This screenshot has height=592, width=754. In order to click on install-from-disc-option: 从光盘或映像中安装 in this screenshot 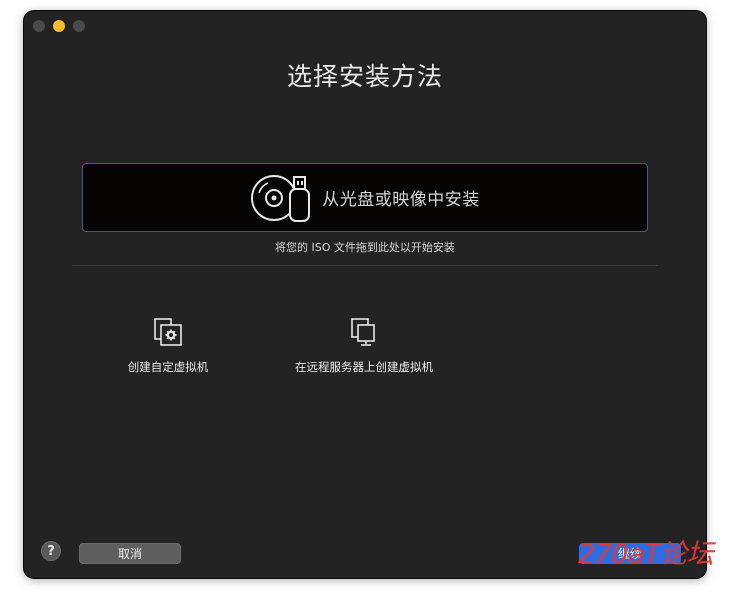, I will do `click(365, 197)`.